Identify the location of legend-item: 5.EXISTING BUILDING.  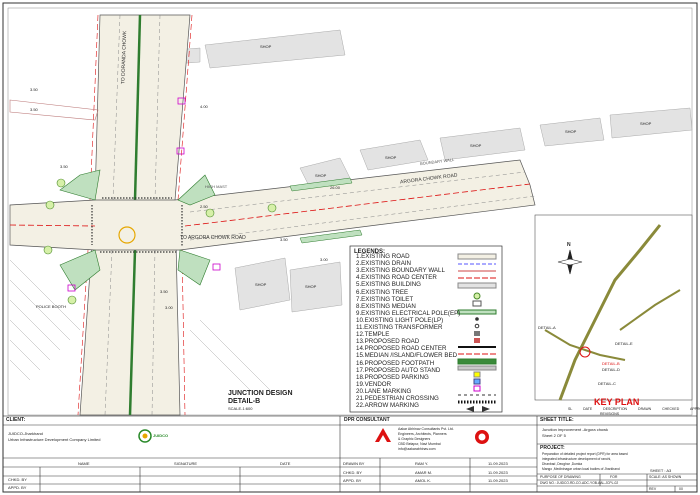
(388, 285).